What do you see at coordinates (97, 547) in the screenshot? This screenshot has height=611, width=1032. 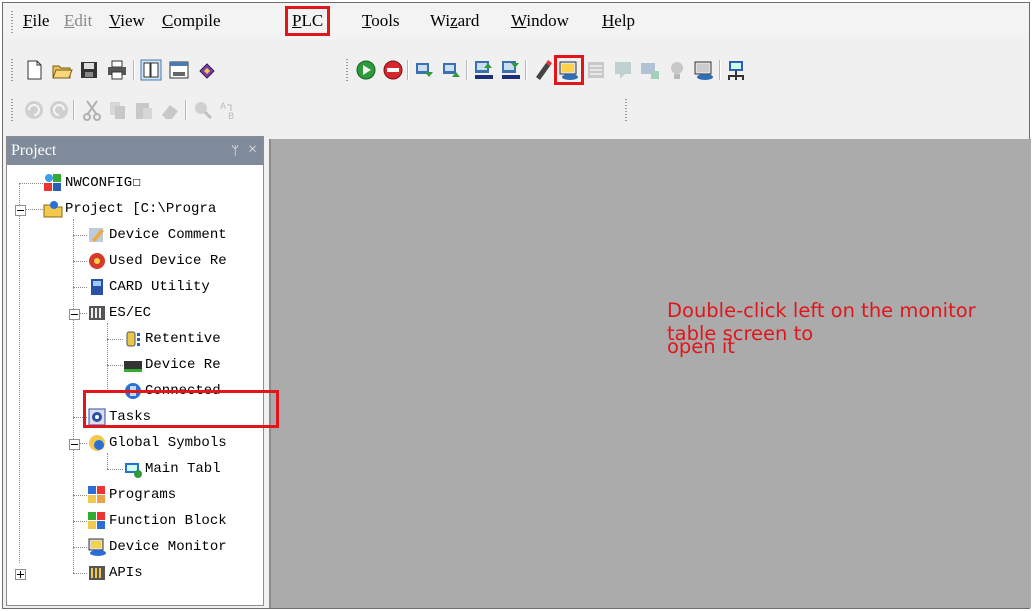 I see `device-monitor-tree-icon` at bounding box center [97, 547].